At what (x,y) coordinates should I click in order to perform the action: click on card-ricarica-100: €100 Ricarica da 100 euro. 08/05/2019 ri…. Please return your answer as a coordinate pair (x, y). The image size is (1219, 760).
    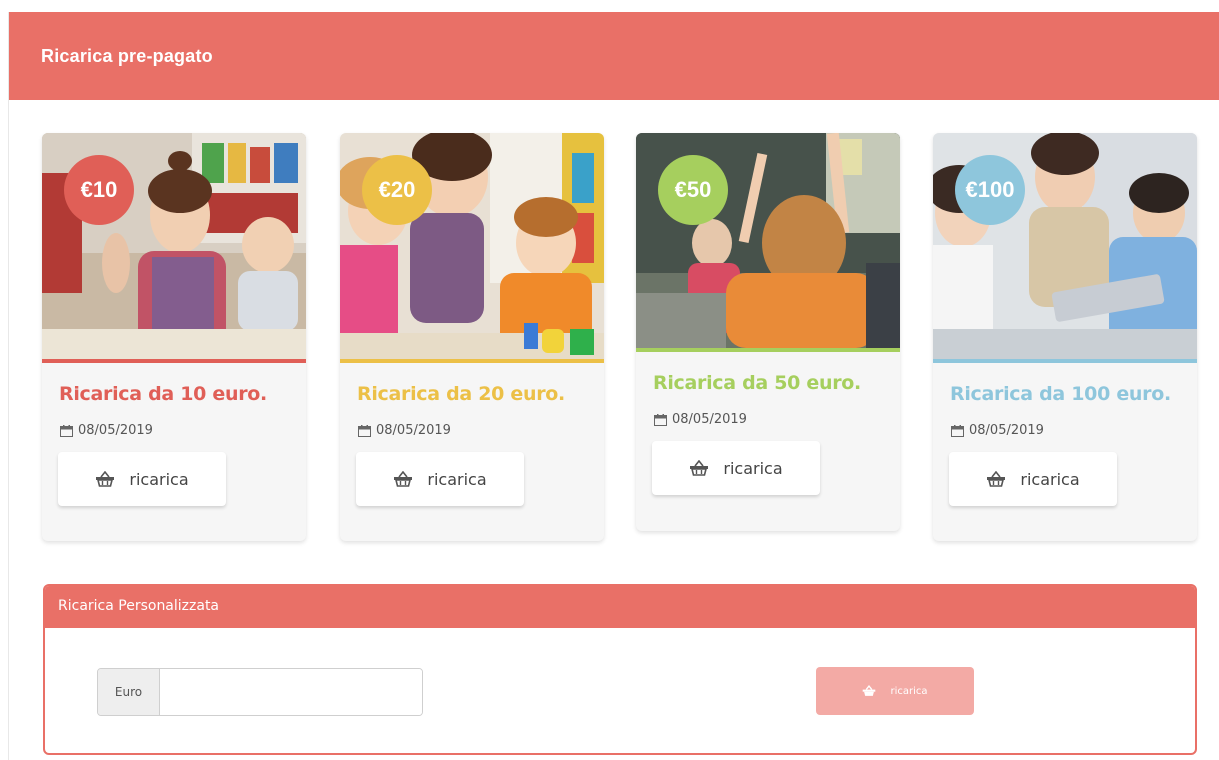
    Looking at the image, I should click on (1065, 337).